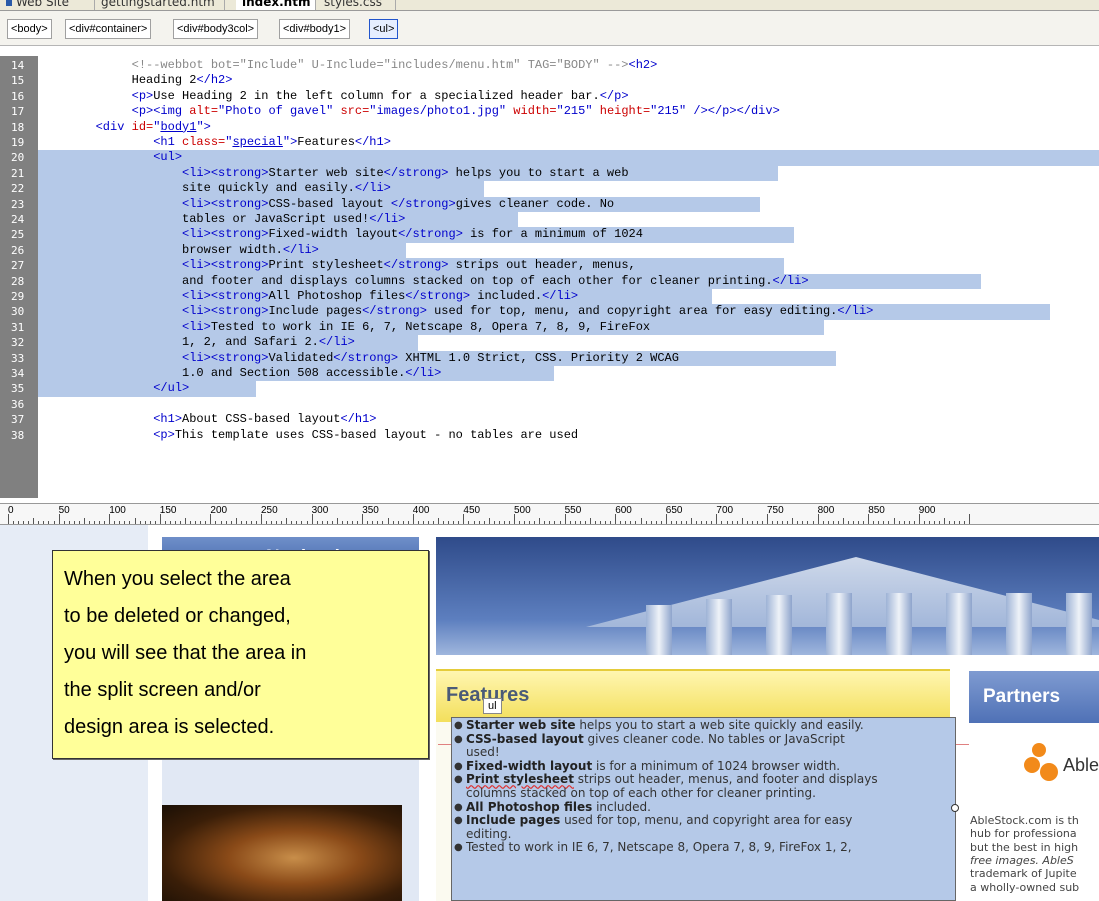  Describe the element at coordinates (337, 296) in the screenshot. I see `code-text: All Photoshop files` at that location.